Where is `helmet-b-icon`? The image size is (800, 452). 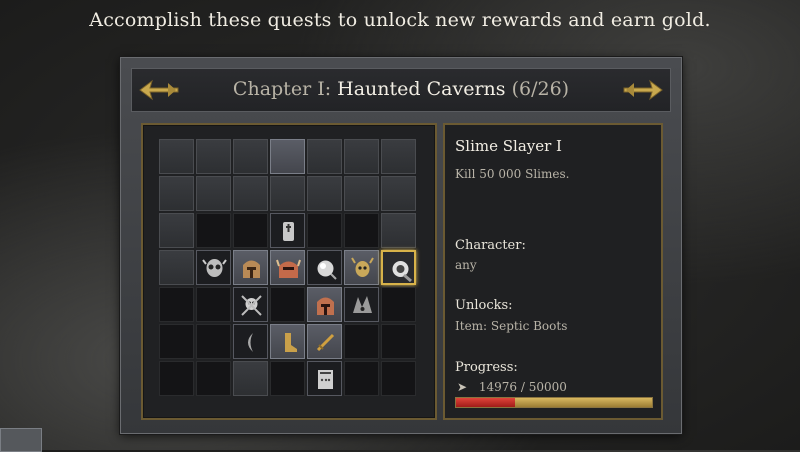
helmet-b-icon is located at coordinates (288, 268).